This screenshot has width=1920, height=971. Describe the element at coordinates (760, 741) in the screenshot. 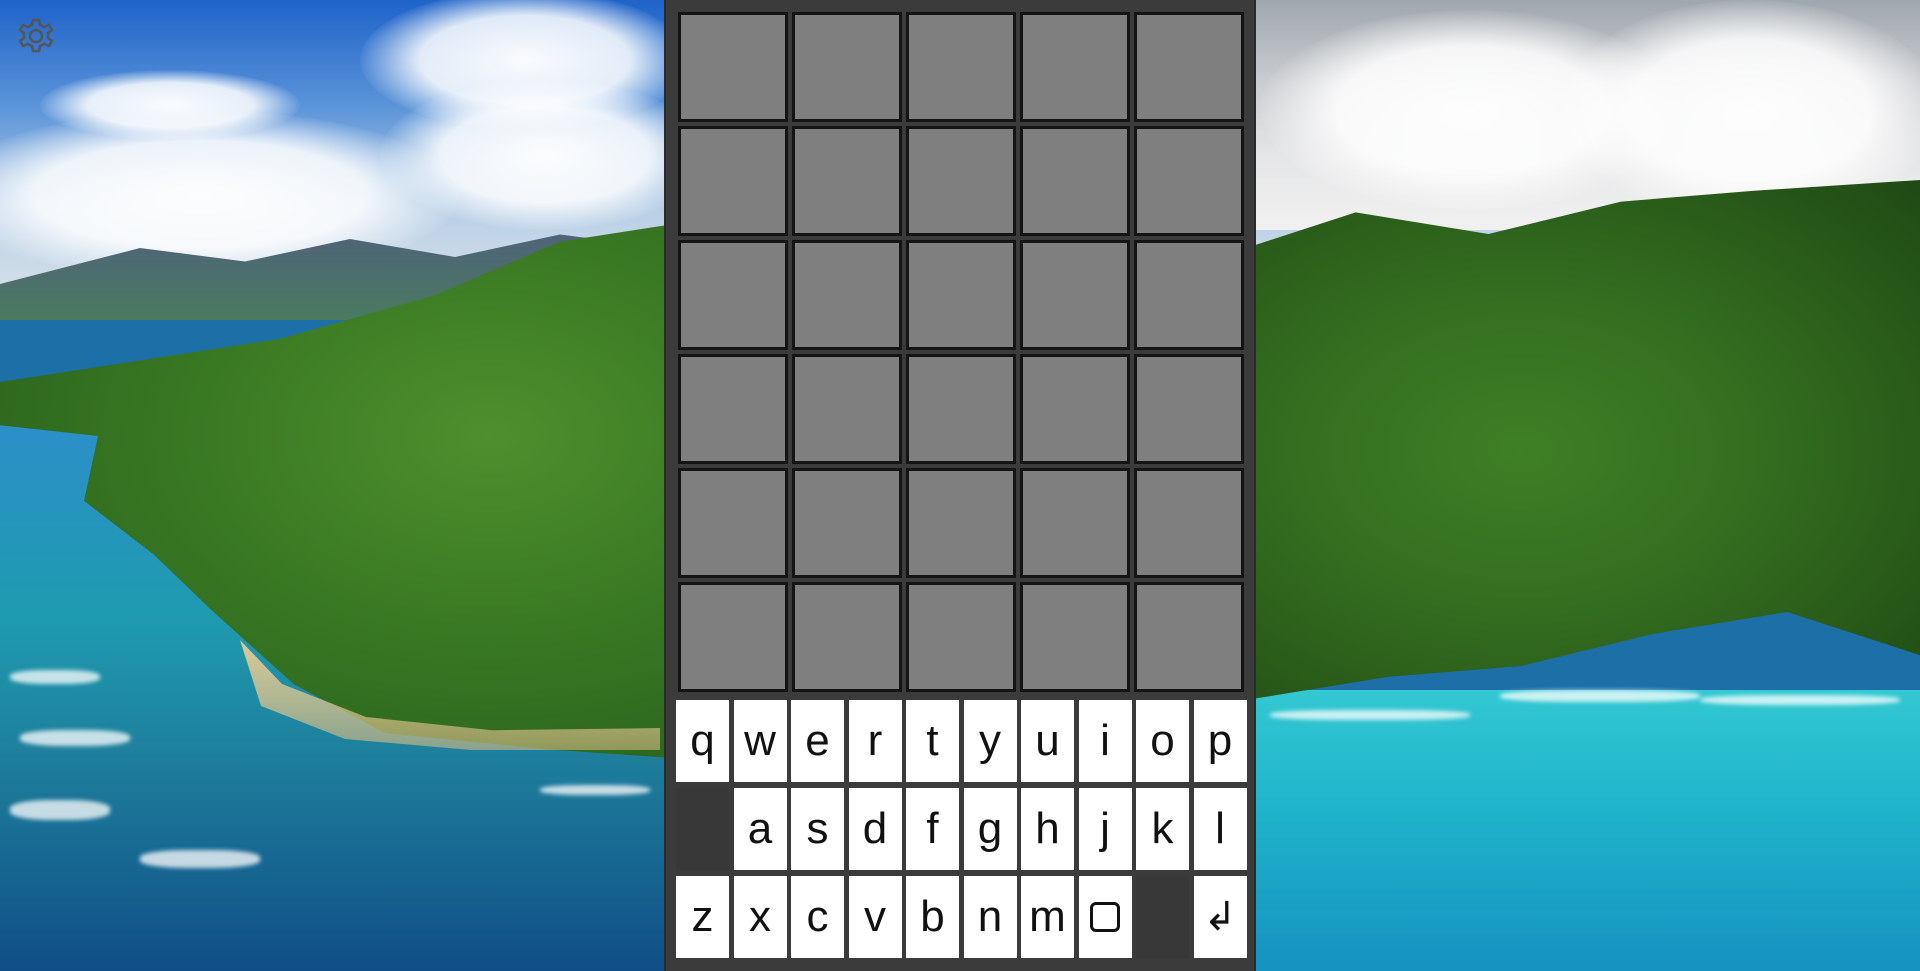

I see `key-w: w` at that location.